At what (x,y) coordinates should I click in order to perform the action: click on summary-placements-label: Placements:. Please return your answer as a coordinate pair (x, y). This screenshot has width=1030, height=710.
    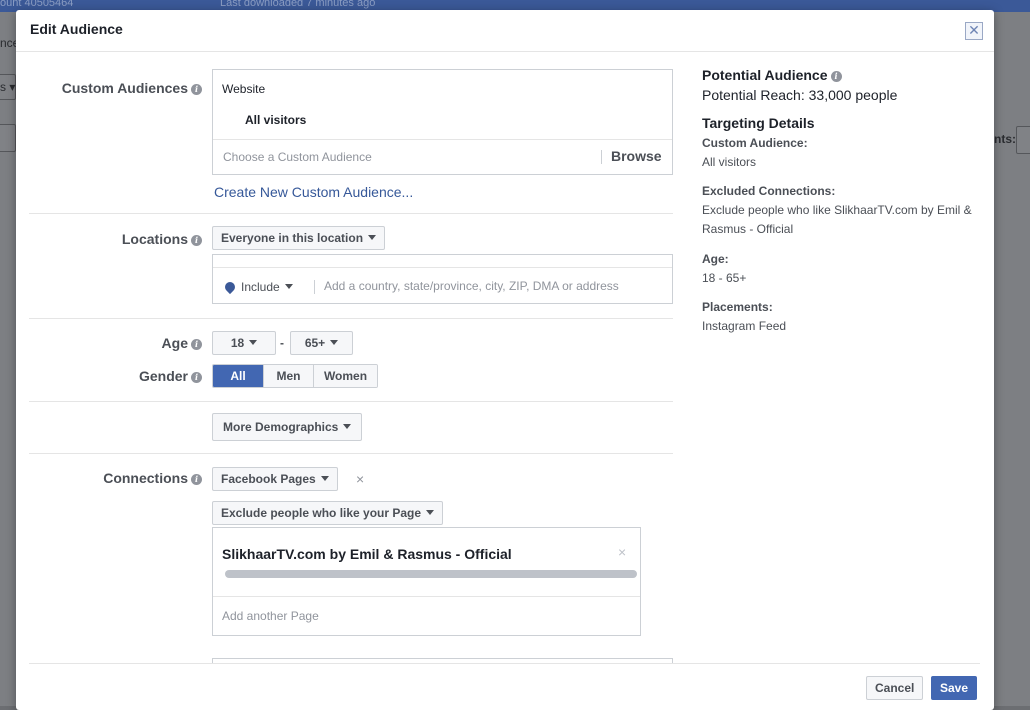
    Looking at the image, I should click on (737, 307).